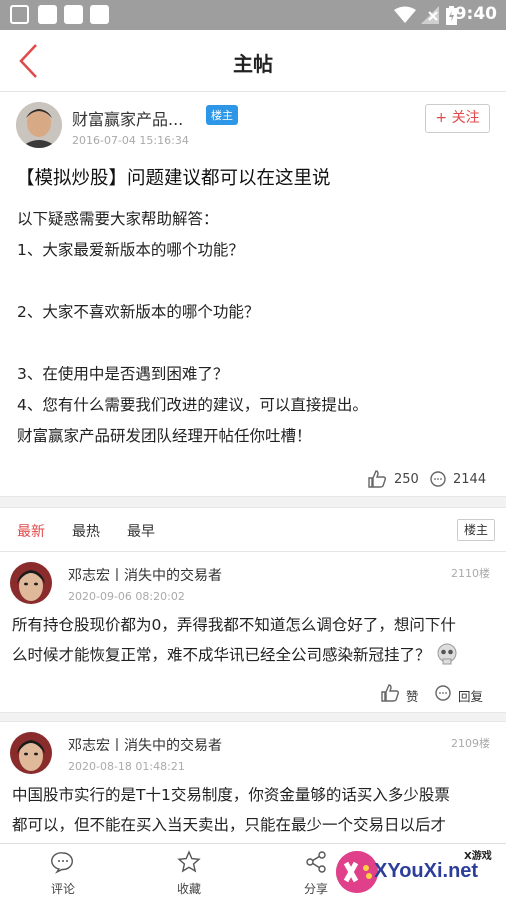 The height and width of the screenshot is (900, 506). What do you see at coordinates (229, 825) in the screenshot?
I see `comment-line: 都可以，但不能在买入当天卖出，只能在最少一个交易日以后才` at bounding box center [229, 825].